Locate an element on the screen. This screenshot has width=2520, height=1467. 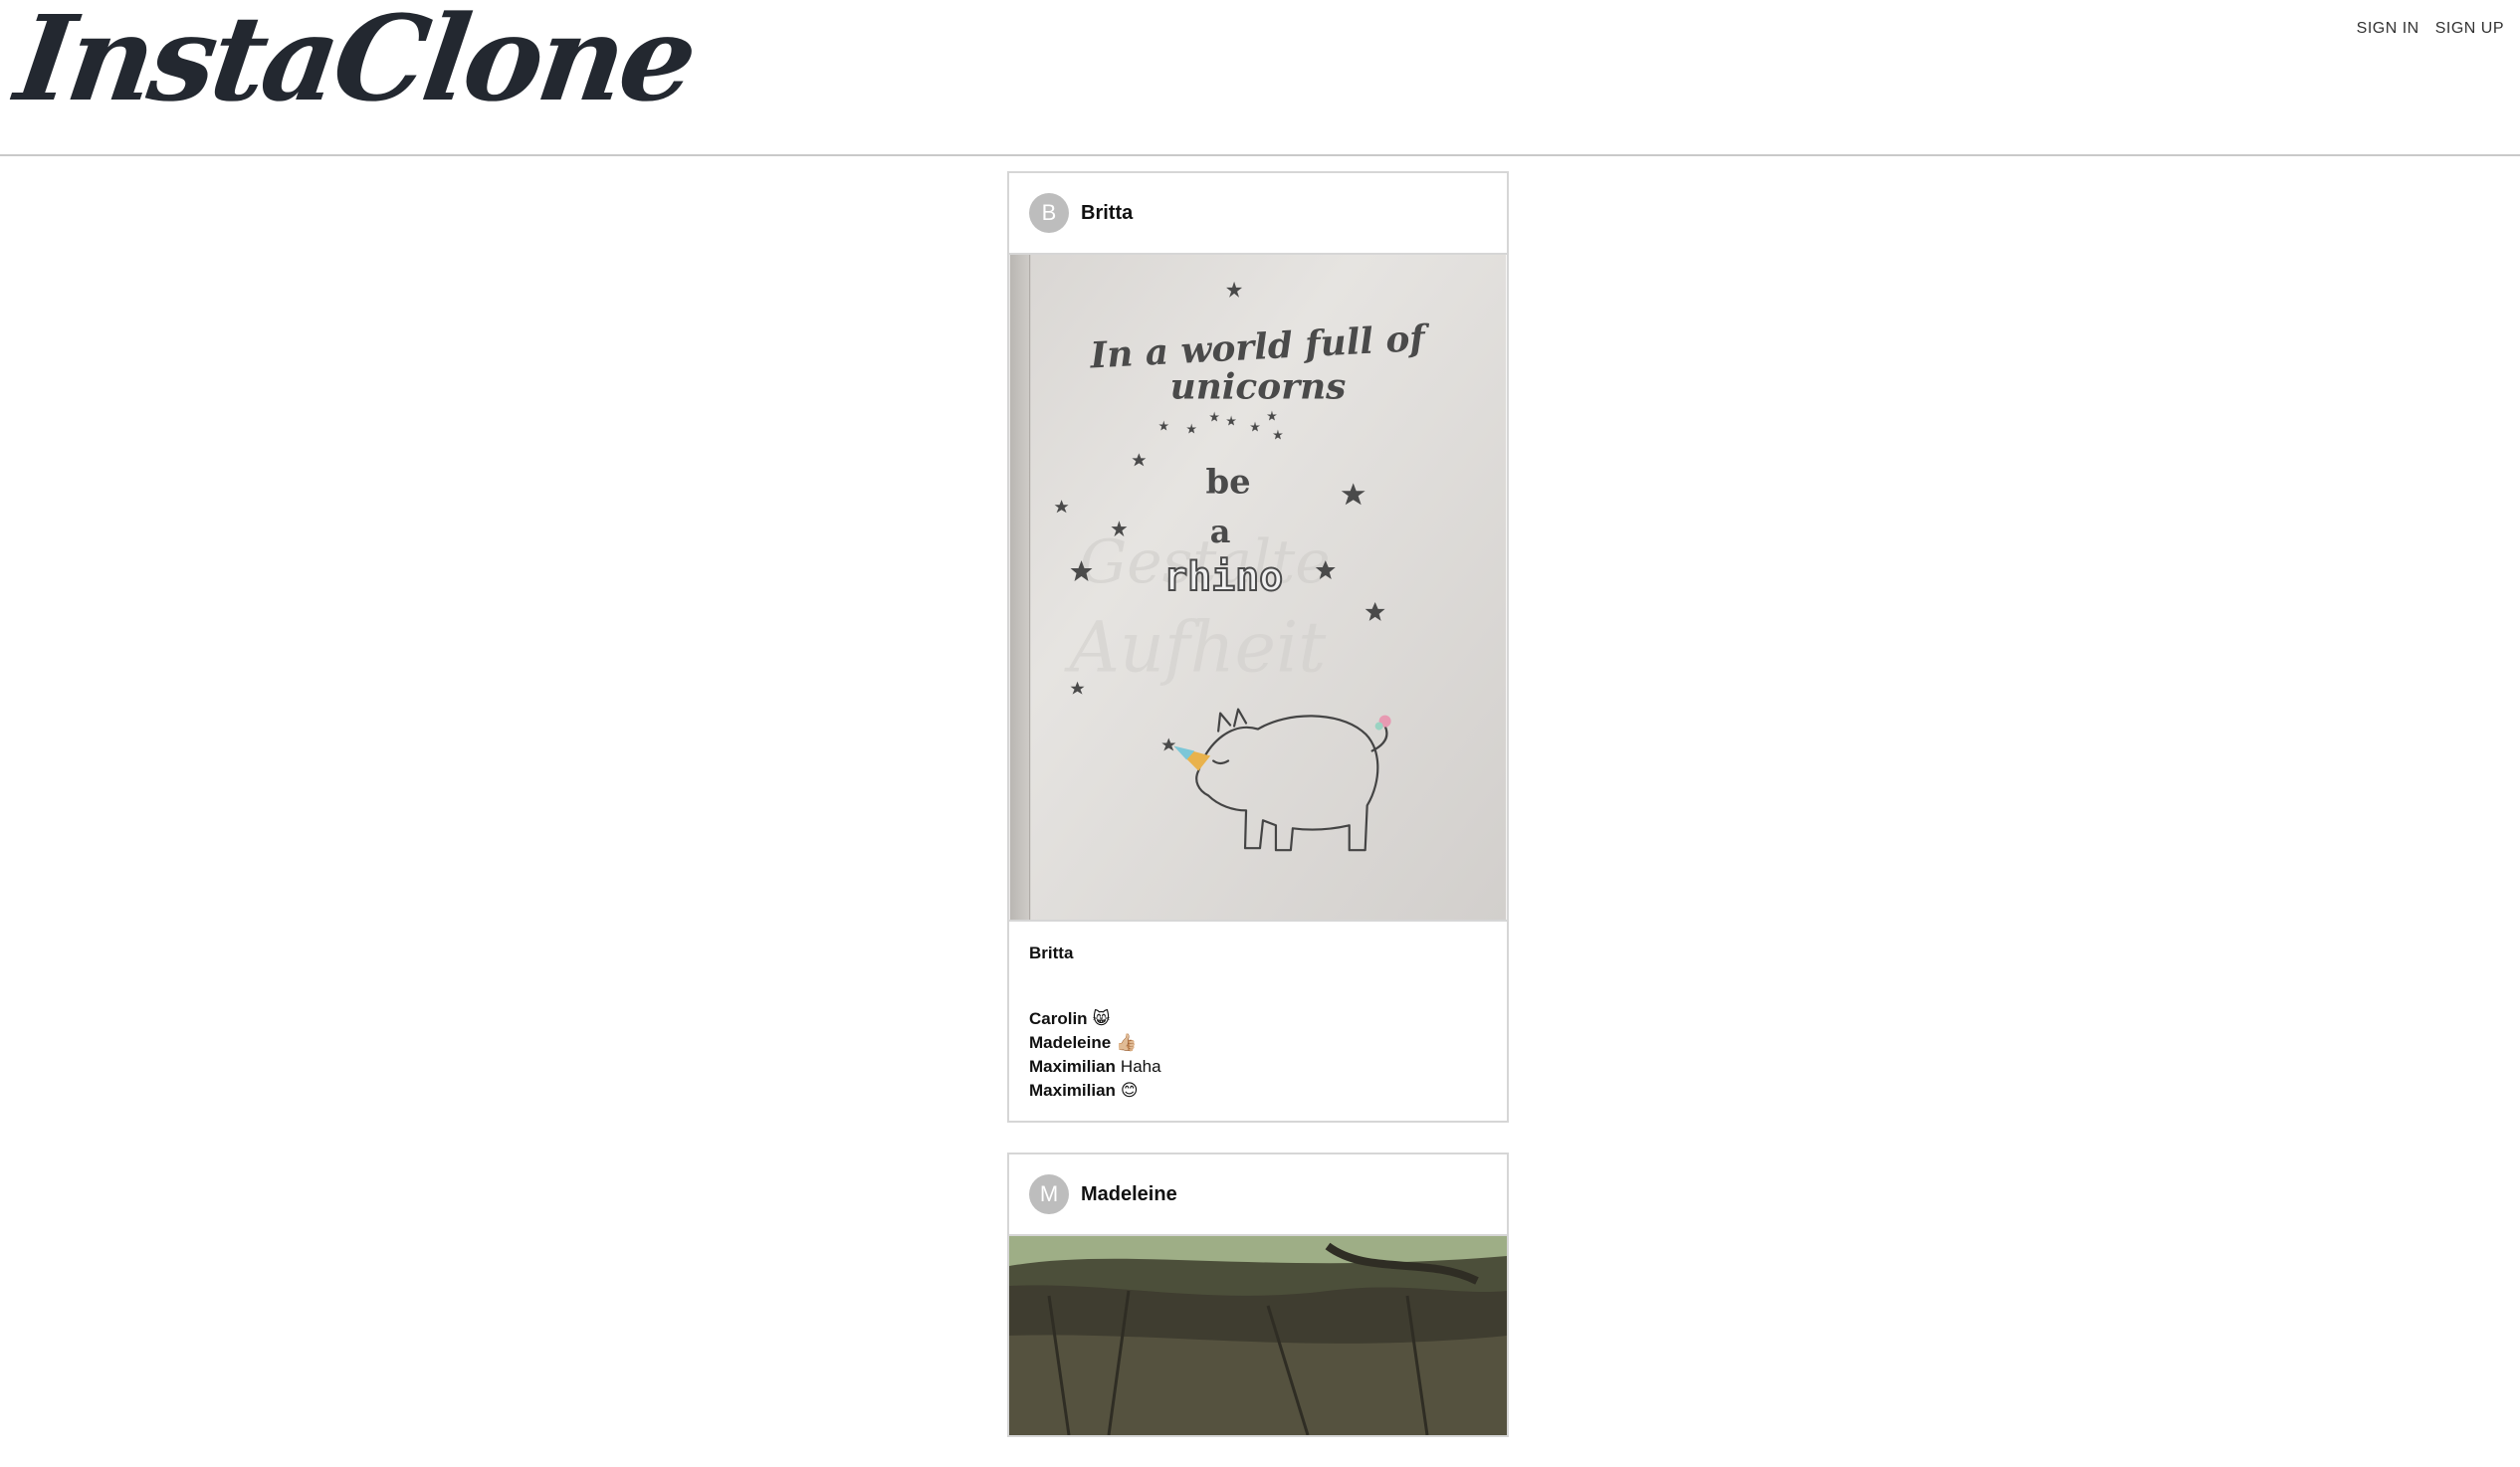
post-header: M Madeleine is located at coordinates (1258, 1195).